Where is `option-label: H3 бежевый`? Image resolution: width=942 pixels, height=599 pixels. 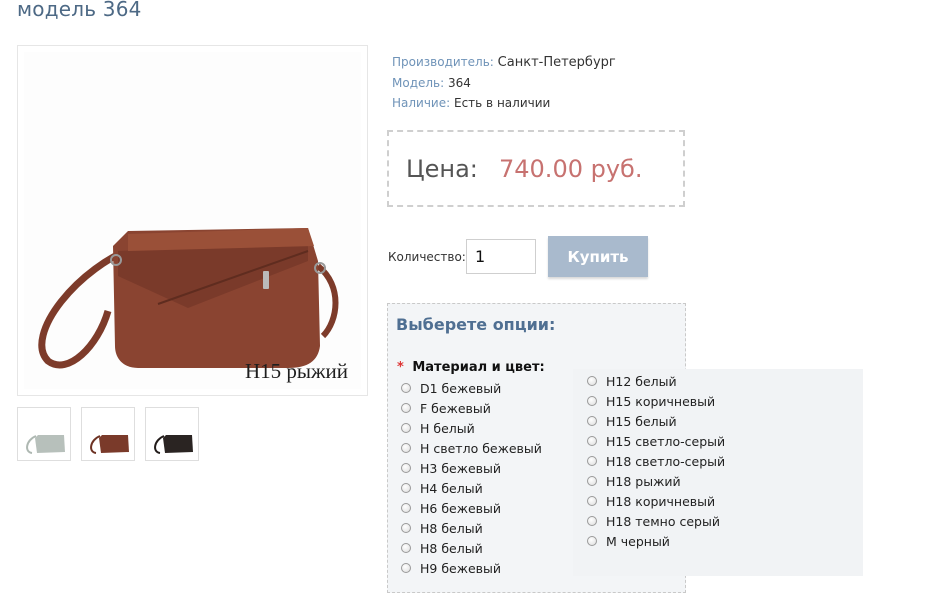 option-label: H3 бежевый is located at coordinates (461, 468).